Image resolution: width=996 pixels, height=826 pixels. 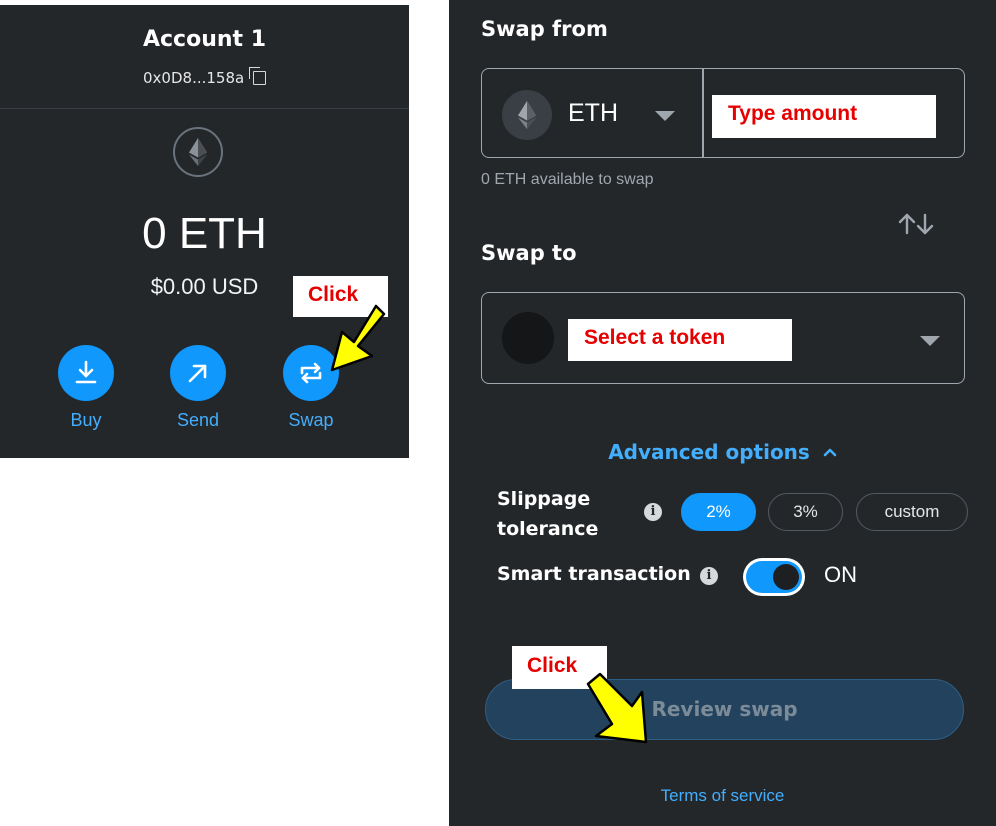 I want to click on terms-of-service-link: Terms of service, so click(x=722, y=796).